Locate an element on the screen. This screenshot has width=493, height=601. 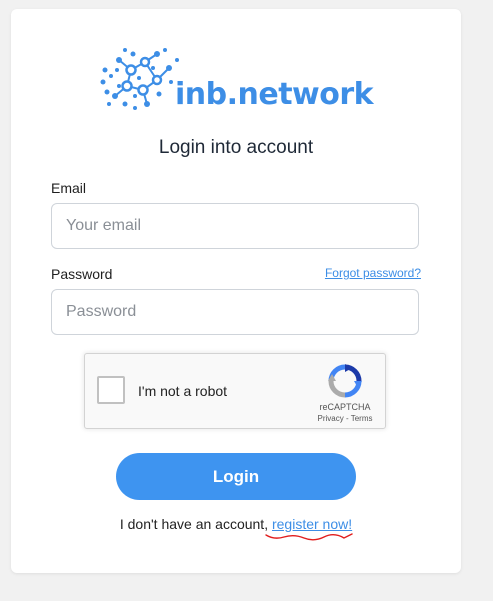
recaptcha-links: Privacy - Terms is located at coordinates (345, 418).